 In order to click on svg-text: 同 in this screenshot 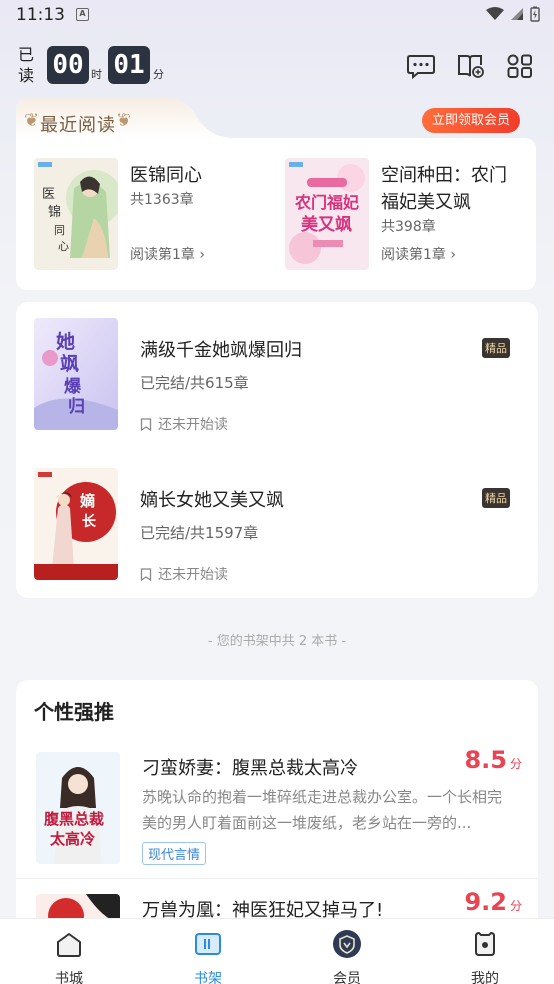, I will do `click(59, 230)`.